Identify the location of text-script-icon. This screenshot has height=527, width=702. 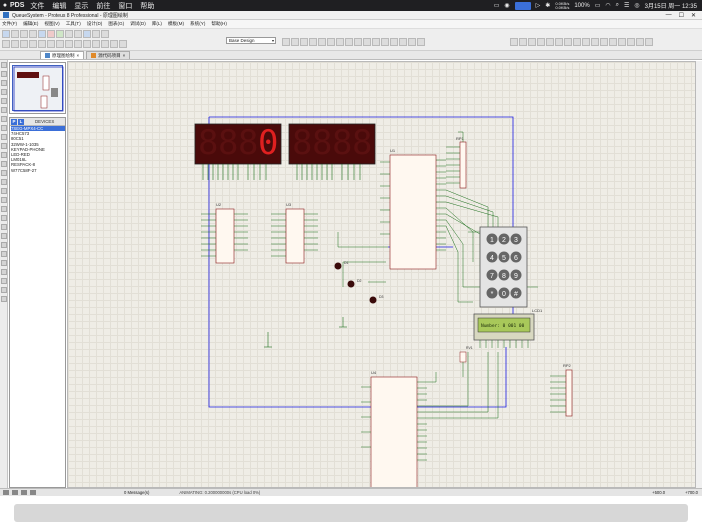
(4, 101).